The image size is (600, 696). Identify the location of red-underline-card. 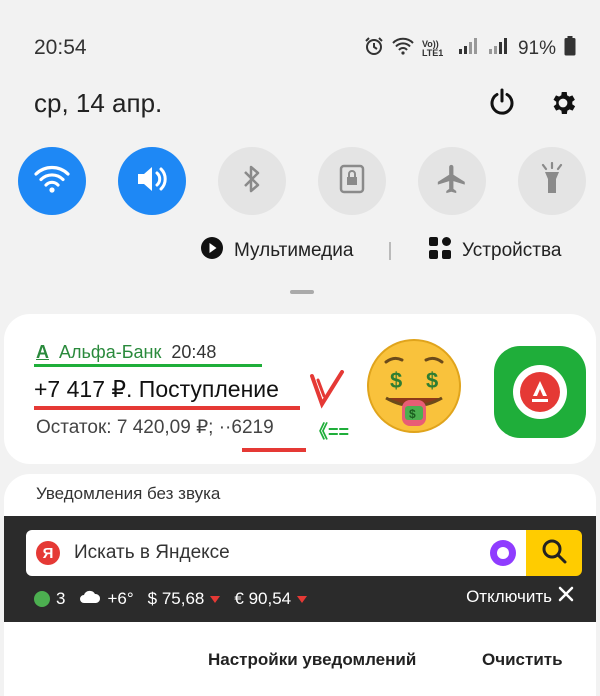
(274, 450).